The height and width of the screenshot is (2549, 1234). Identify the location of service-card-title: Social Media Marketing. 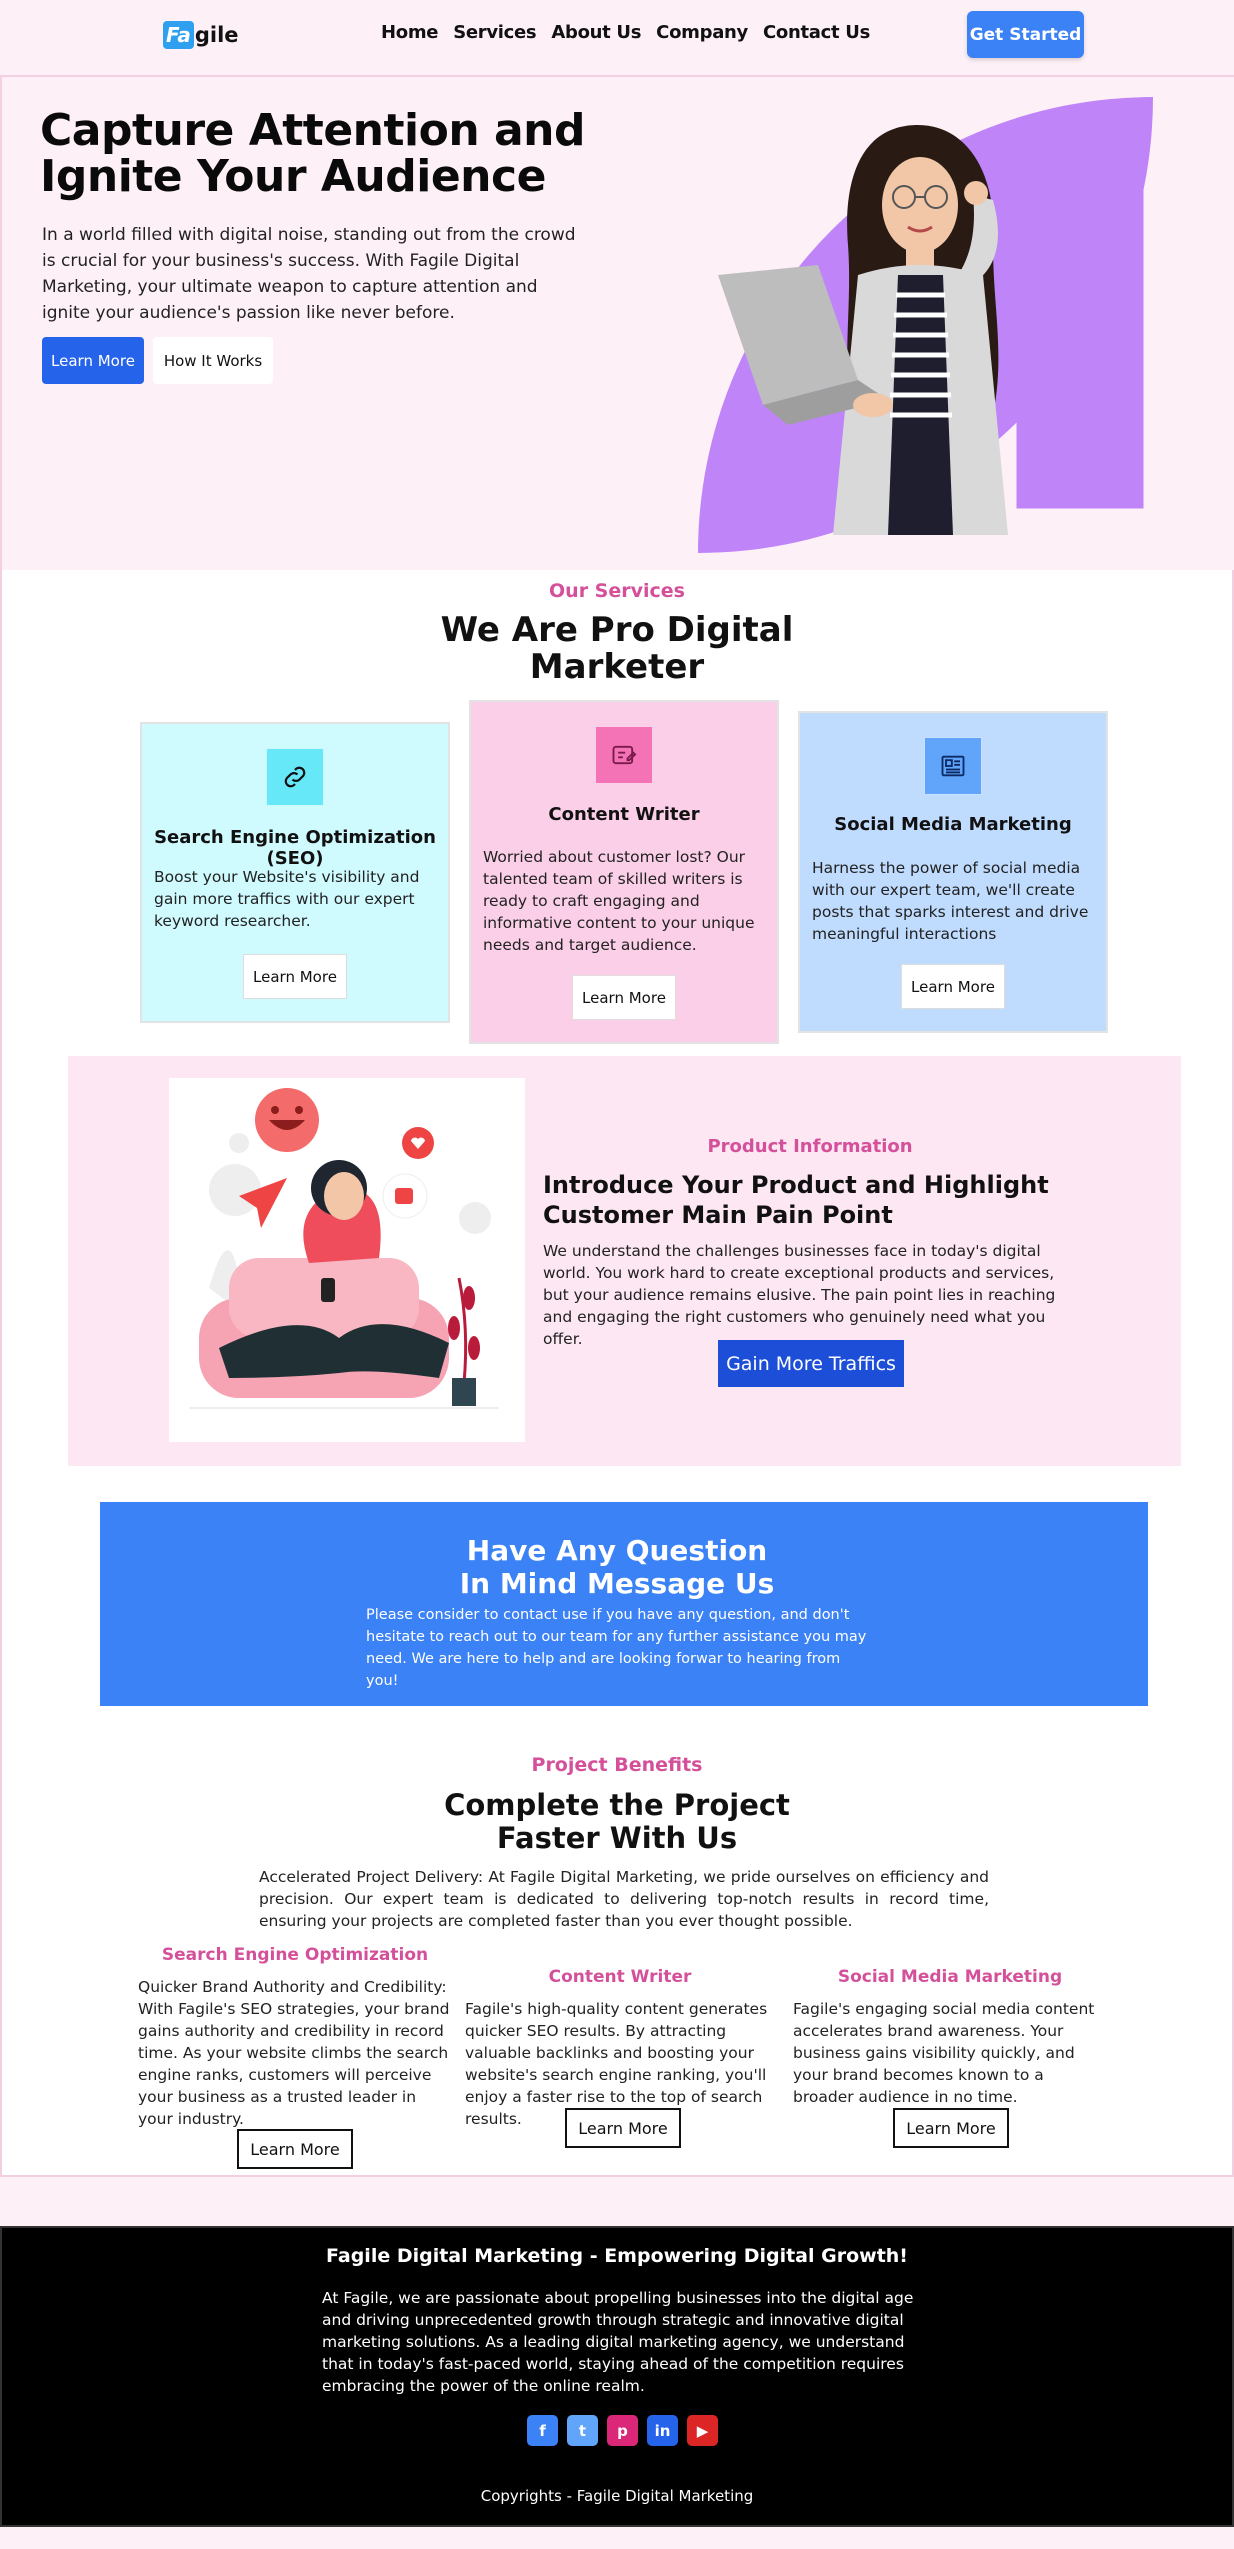
(953, 824).